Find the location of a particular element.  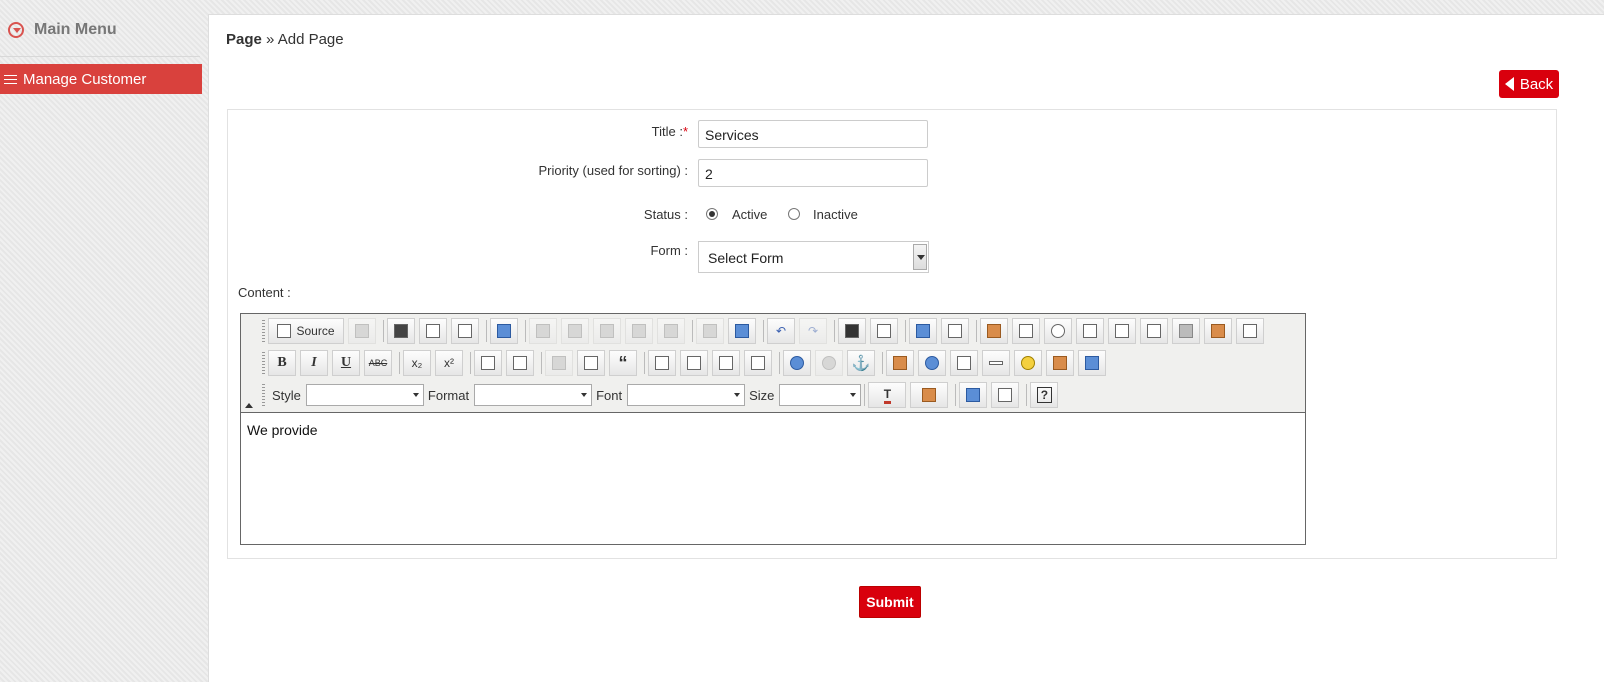

undo-button: ↶ is located at coordinates (781, 331).